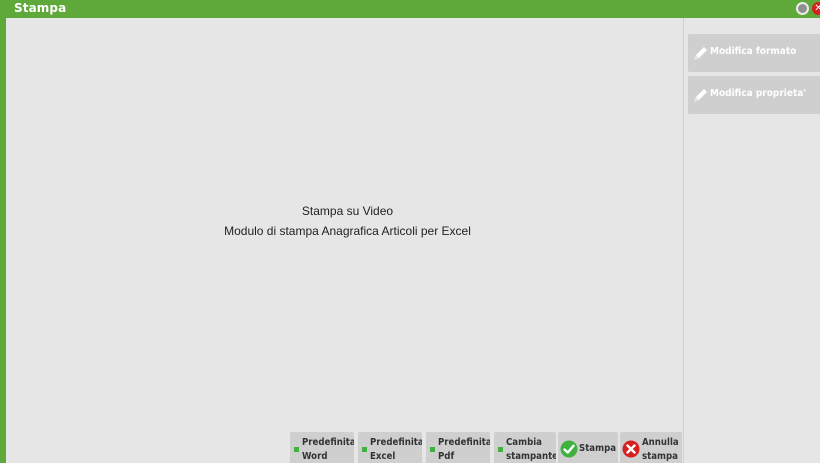 Image resolution: width=820 pixels, height=463 pixels. I want to click on window-title: Stampa, so click(40, 8).